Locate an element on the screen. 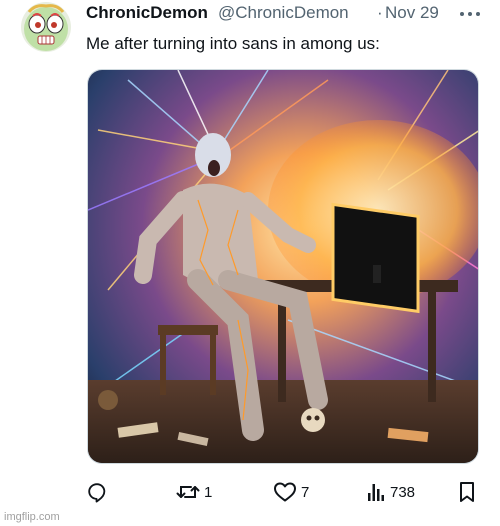 Image resolution: width=500 pixels, height=526 pixels. retweet-button: 1 is located at coordinates (194, 492).